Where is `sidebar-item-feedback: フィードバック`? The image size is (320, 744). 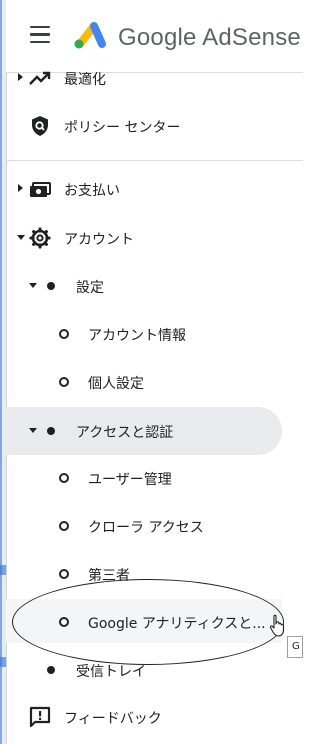
sidebar-item-feedback: フィードバック is located at coordinates (154, 717).